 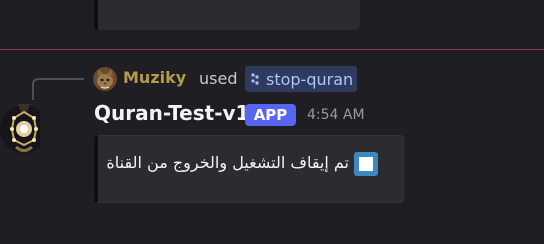 I want to click on reply-user-avatar, so click(x=105, y=79).